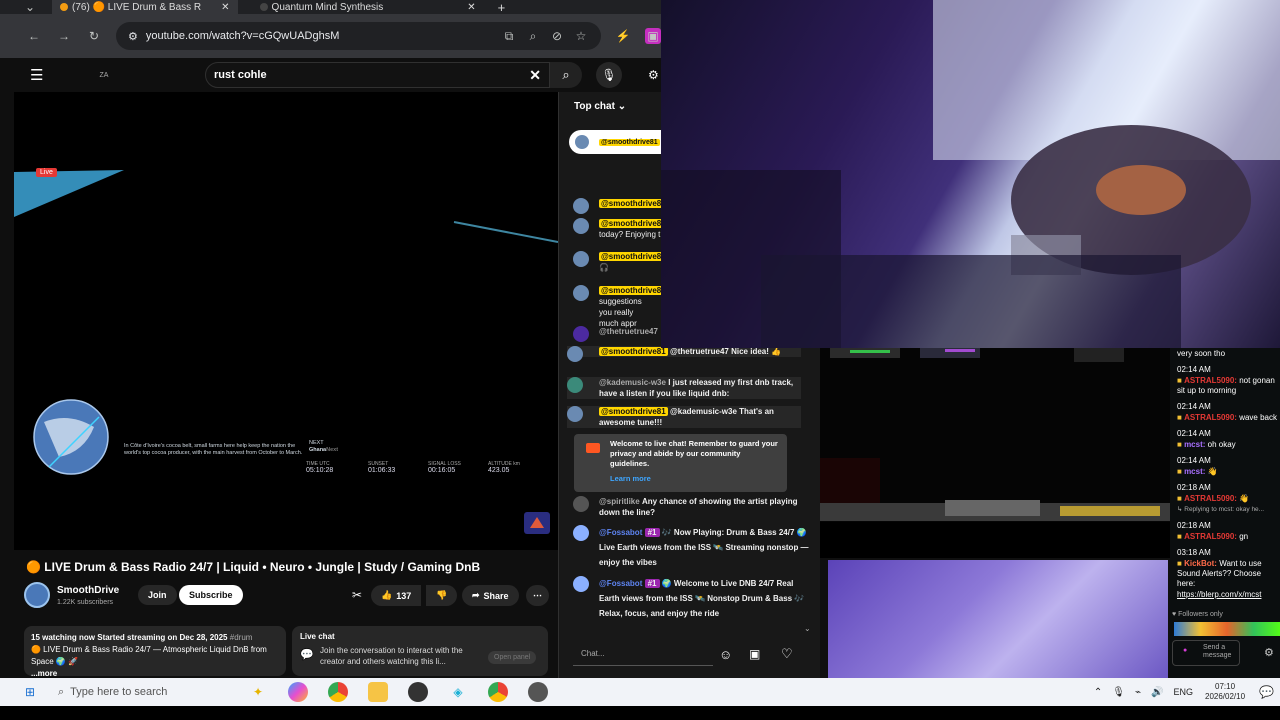 Image resolution: width=1280 pixels, height=720 pixels. What do you see at coordinates (566, 75) in the screenshot?
I see `search-button: ⌕` at bounding box center [566, 75].